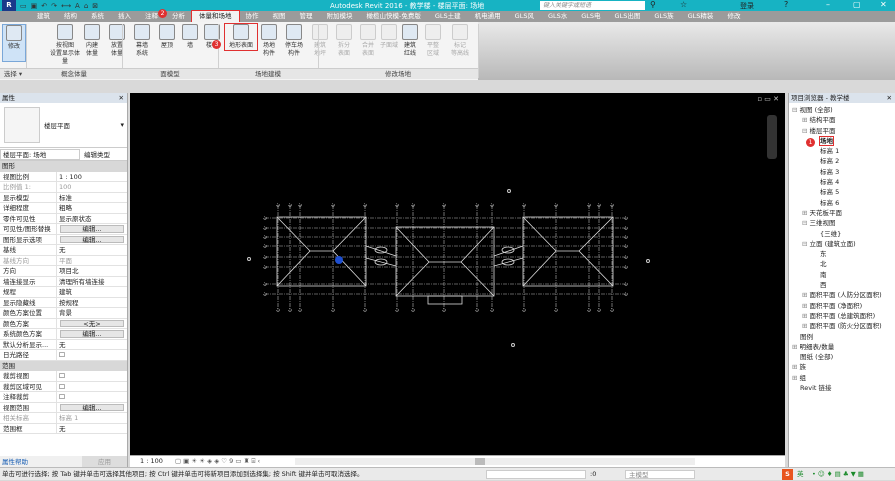 This screenshot has width=895, height=481. I want to click on ime-language: 英, so click(800, 474).